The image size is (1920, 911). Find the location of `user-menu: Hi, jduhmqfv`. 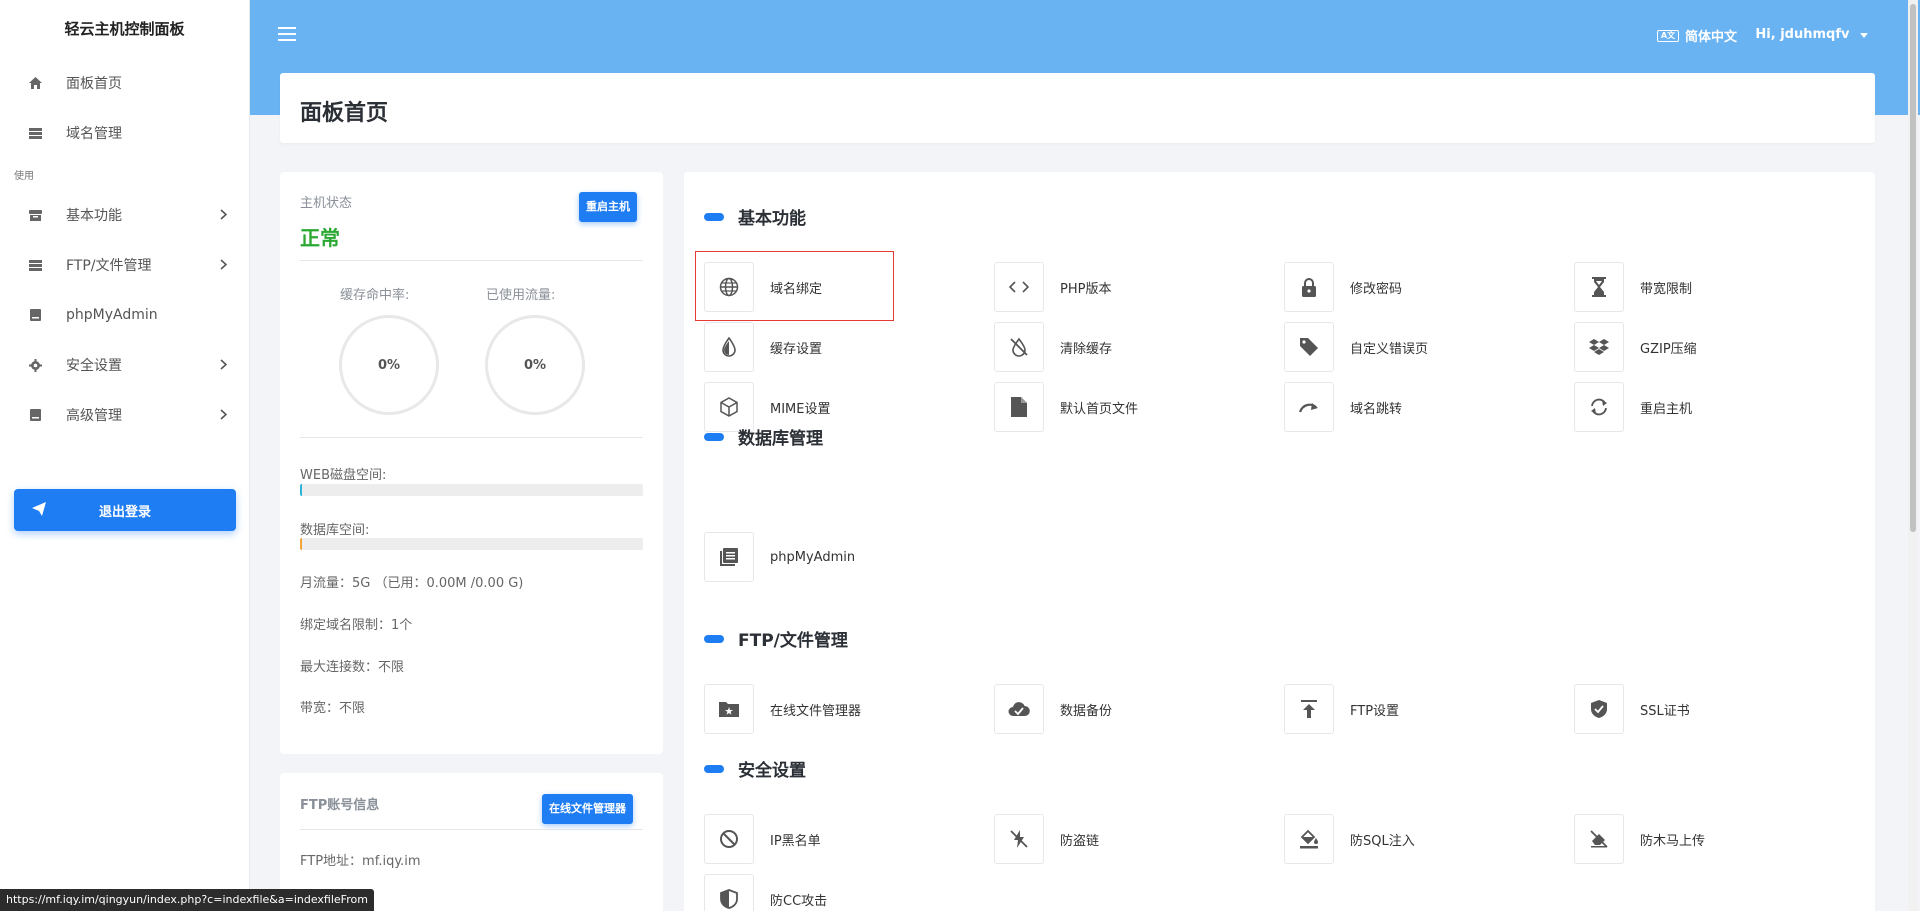

user-menu: Hi, jduhmqfv is located at coordinates (1811, 34).